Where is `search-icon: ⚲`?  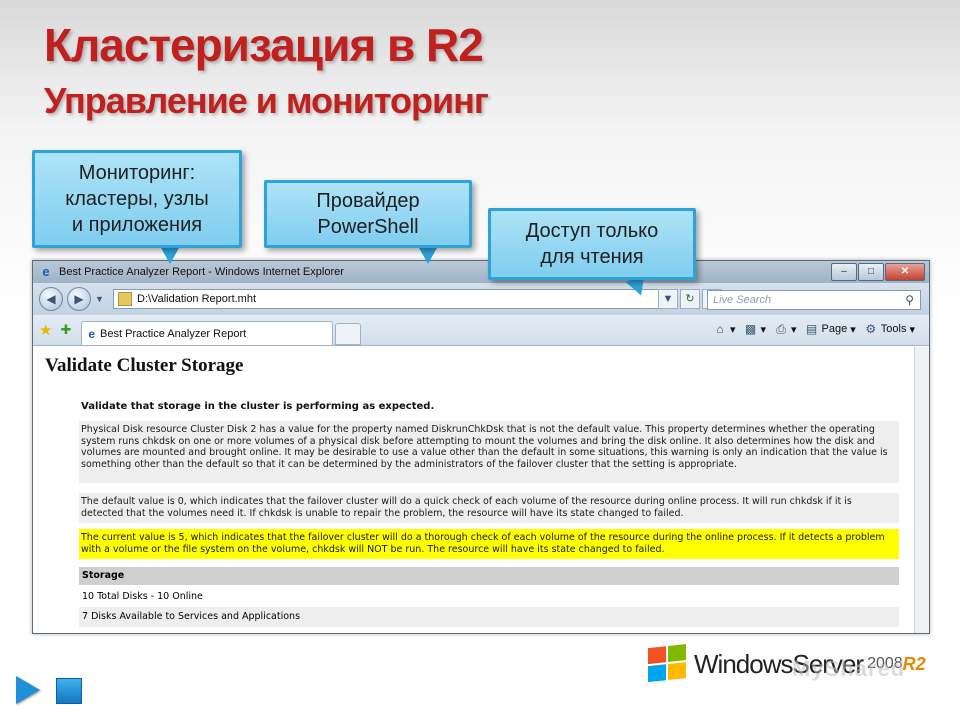
search-icon: ⚲ is located at coordinates (909, 300).